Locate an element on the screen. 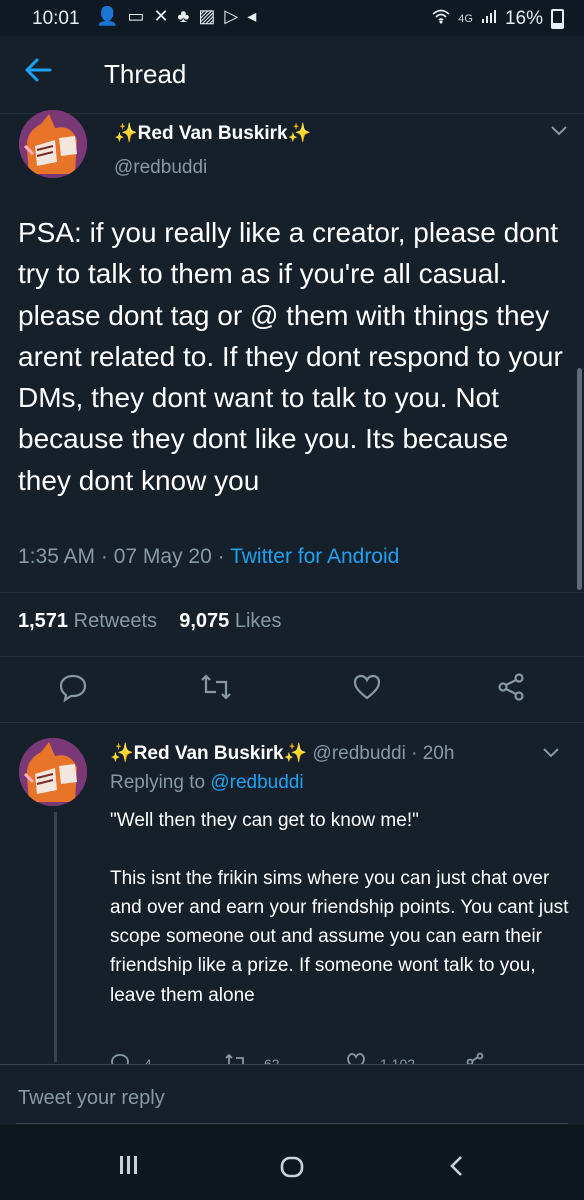 The width and height of the screenshot is (584, 1200). likes-label: Likes is located at coordinates (258, 621).